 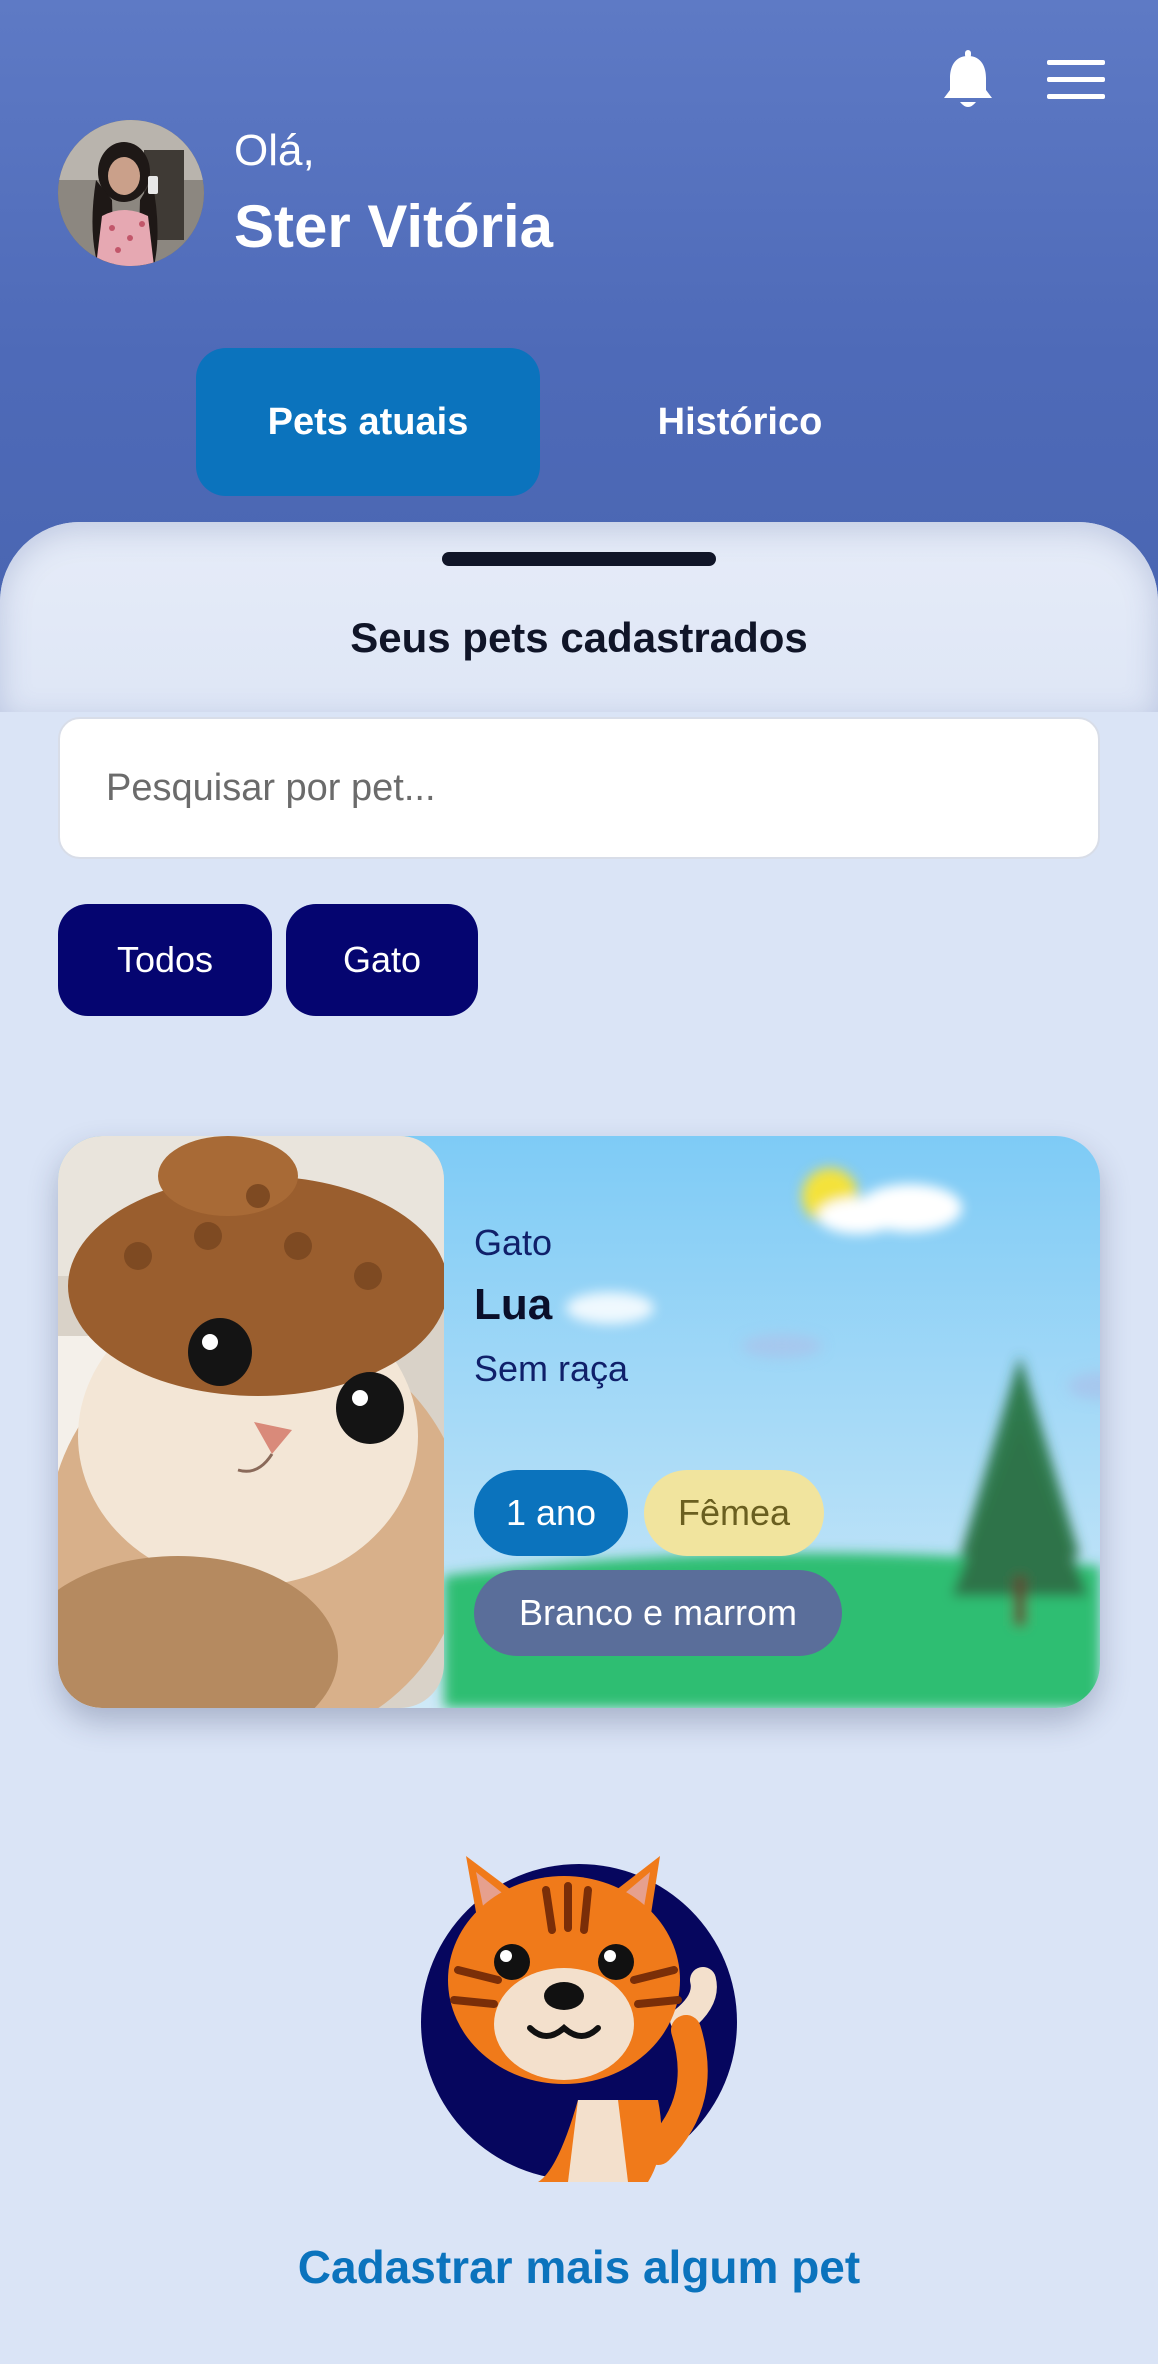 I want to click on pet-species: Gato, so click(x=513, y=1242).